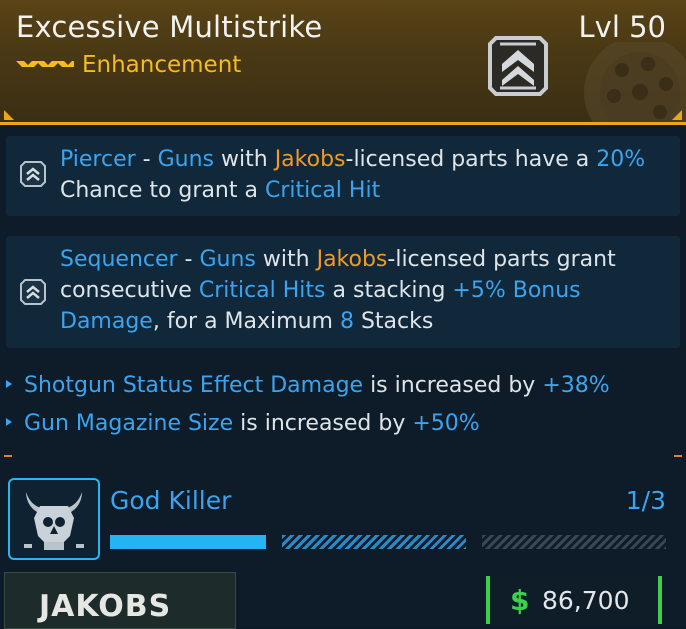  What do you see at coordinates (105, 606) in the screenshot?
I see `manufacturer-name: JAKOBS` at bounding box center [105, 606].